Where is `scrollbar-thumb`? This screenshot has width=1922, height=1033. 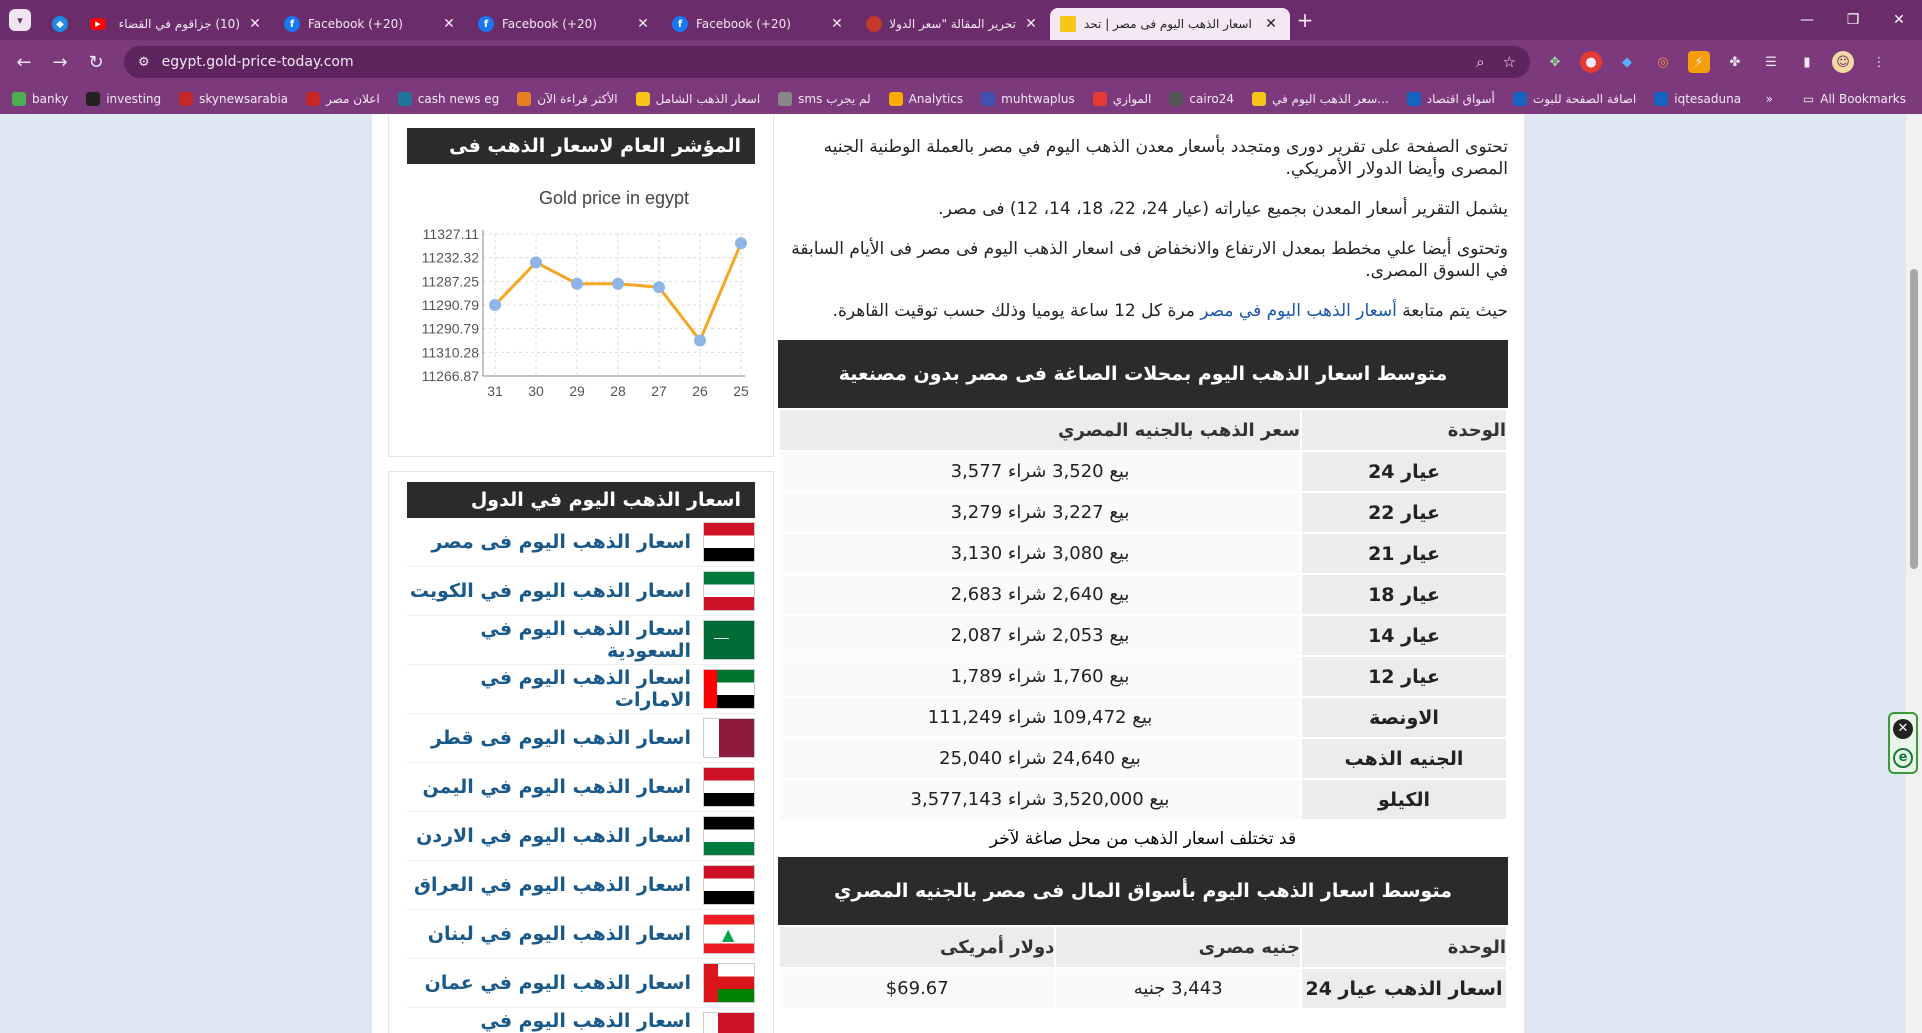 scrollbar-thumb is located at coordinates (1914, 419).